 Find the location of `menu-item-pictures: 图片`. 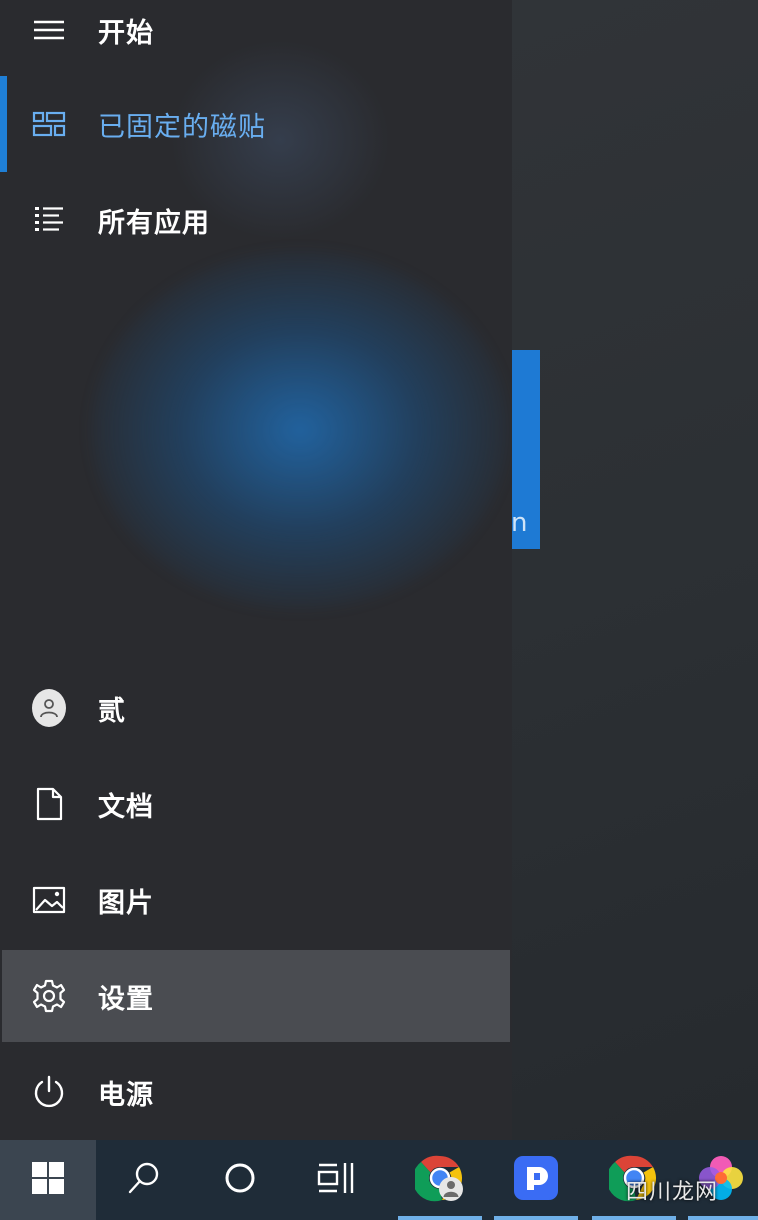

menu-item-pictures: 图片 is located at coordinates (256, 900).